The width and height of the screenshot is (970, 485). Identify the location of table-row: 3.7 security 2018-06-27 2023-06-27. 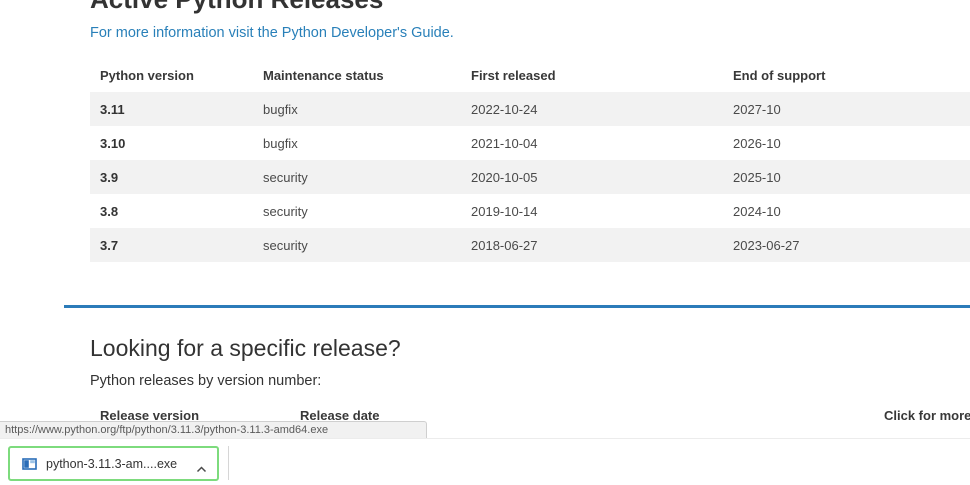
(530, 245).